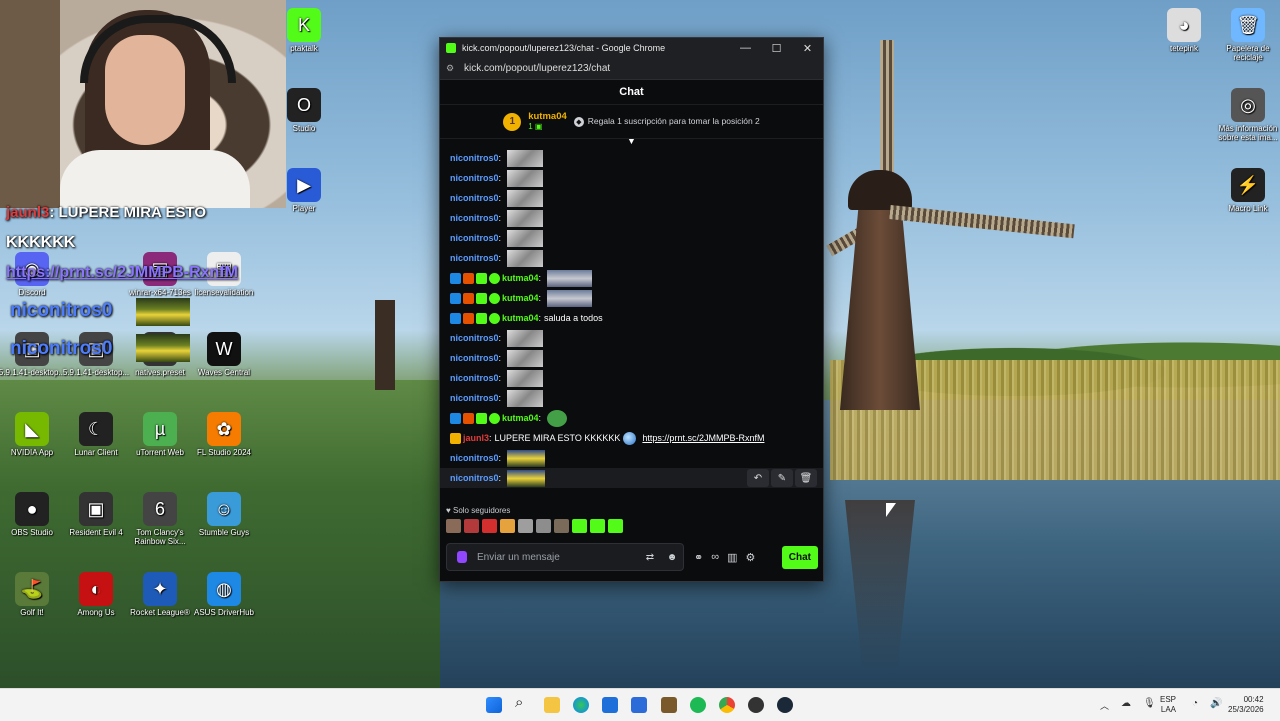 This screenshot has width=1280, height=721. I want to click on desktop-icon: ◐ Among Us, so click(96, 594).